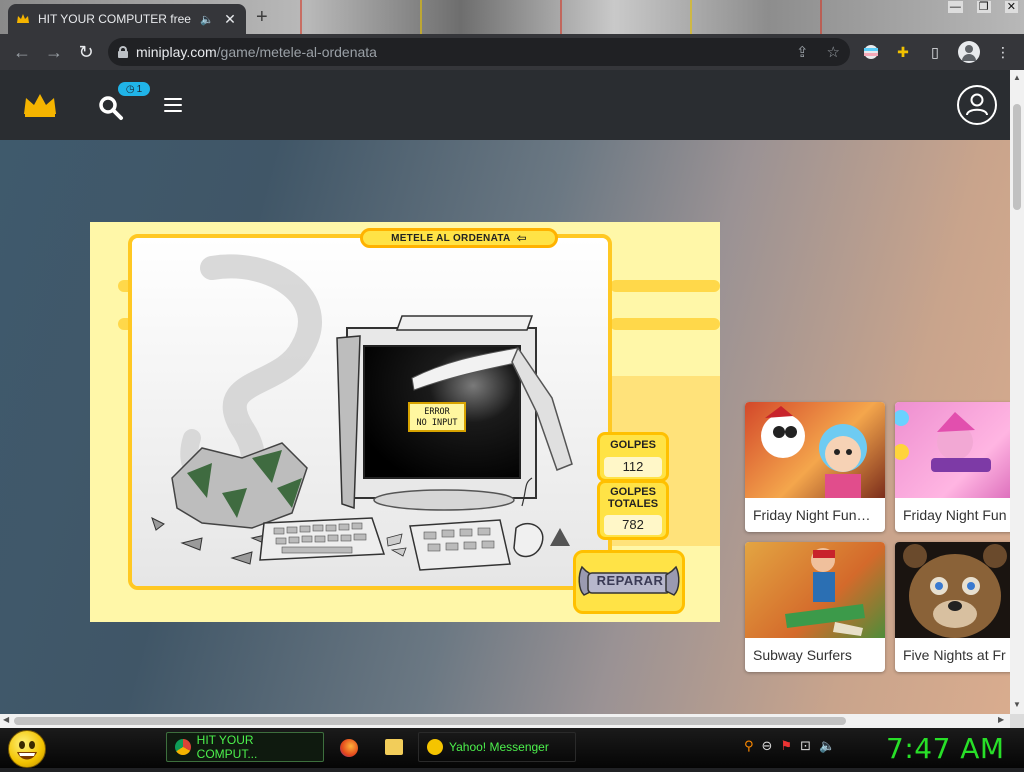 The image size is (1024, 772). Describe the element at coordinates (1017, 77) in the screenshot. I see `scroll-up-arrow-icon: ▲` at that location.